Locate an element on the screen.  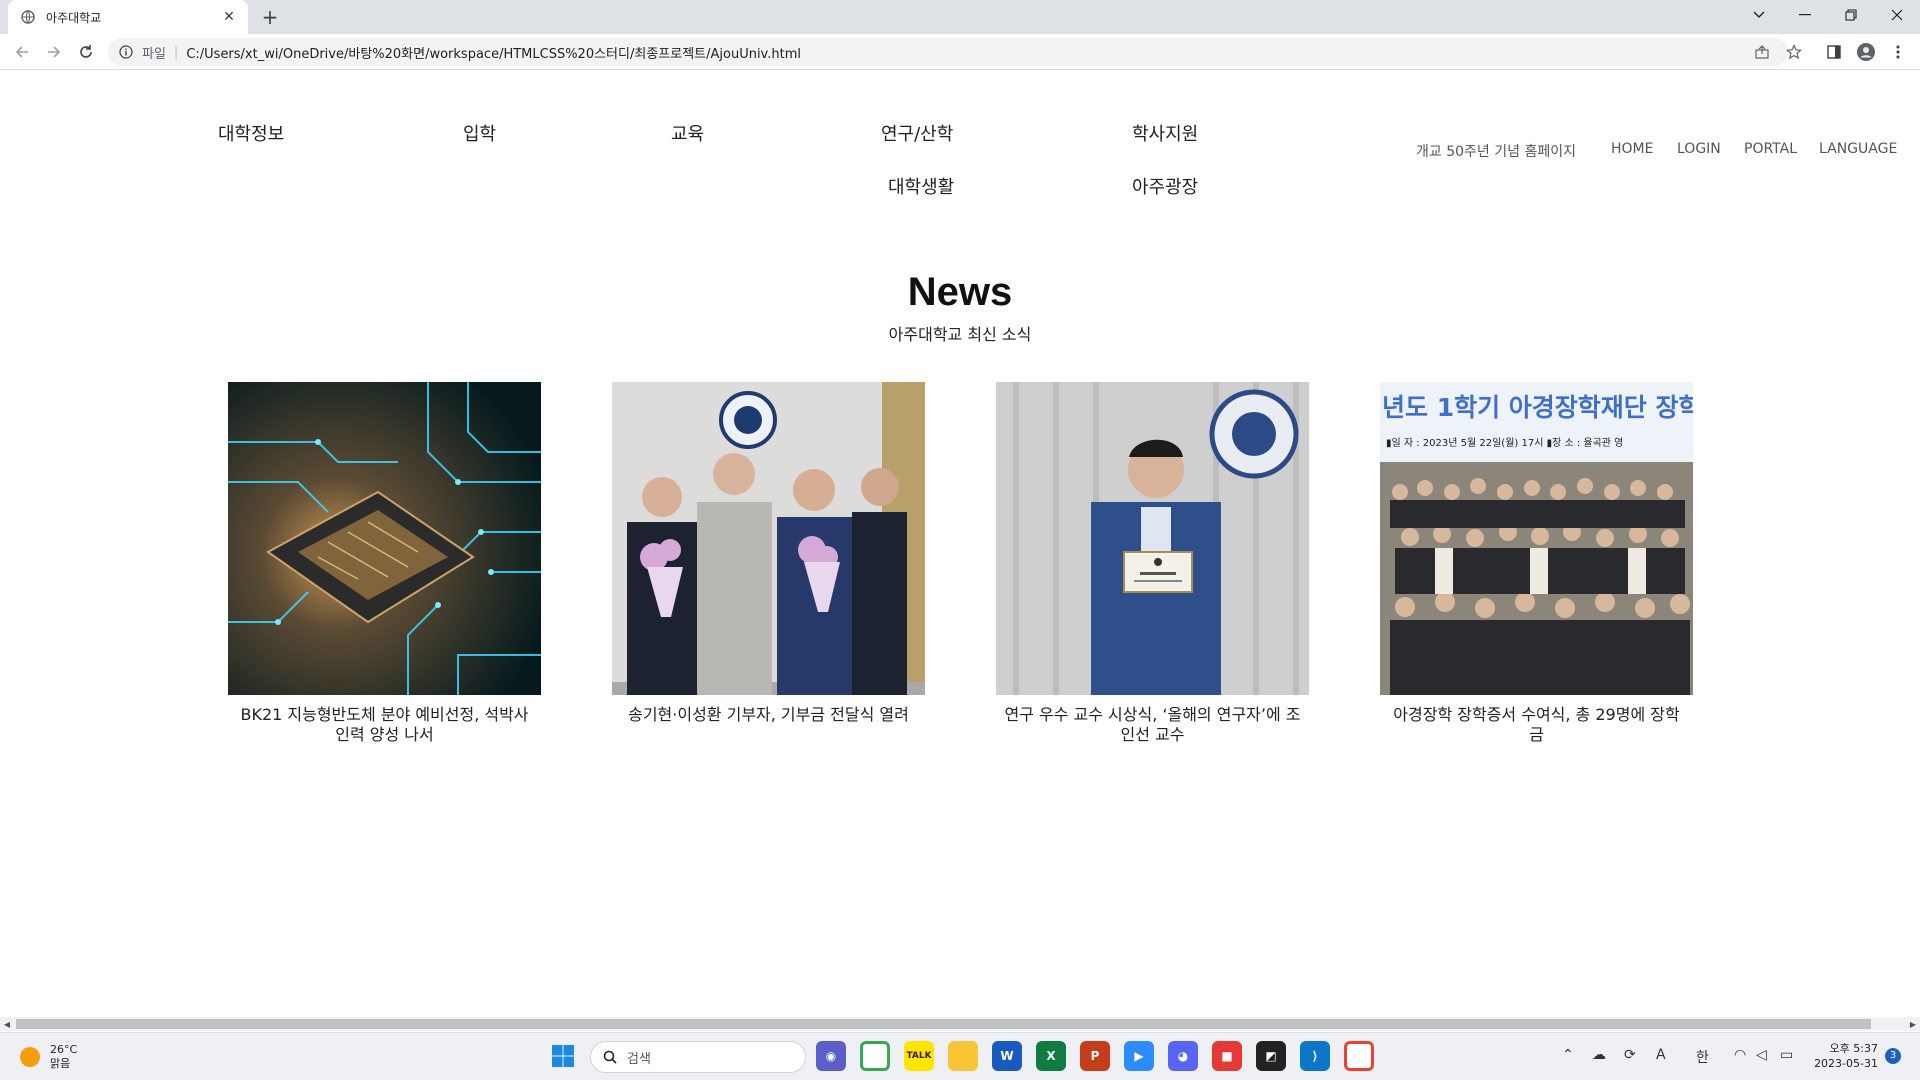
browser-tab: 아주대학교 ✕ is located at coordinates (128, 17).